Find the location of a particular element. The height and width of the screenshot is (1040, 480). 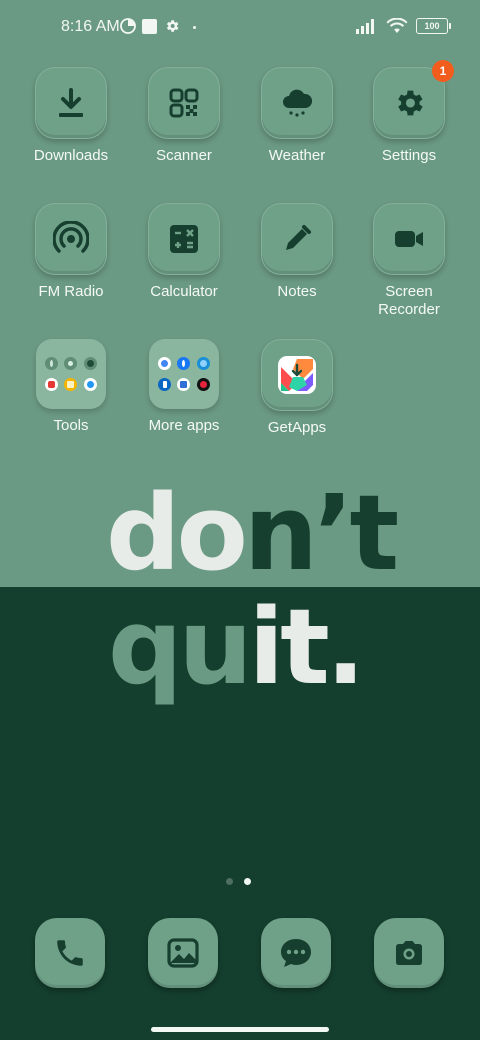

globe-mini-icon is located at coordinates (203, 363).